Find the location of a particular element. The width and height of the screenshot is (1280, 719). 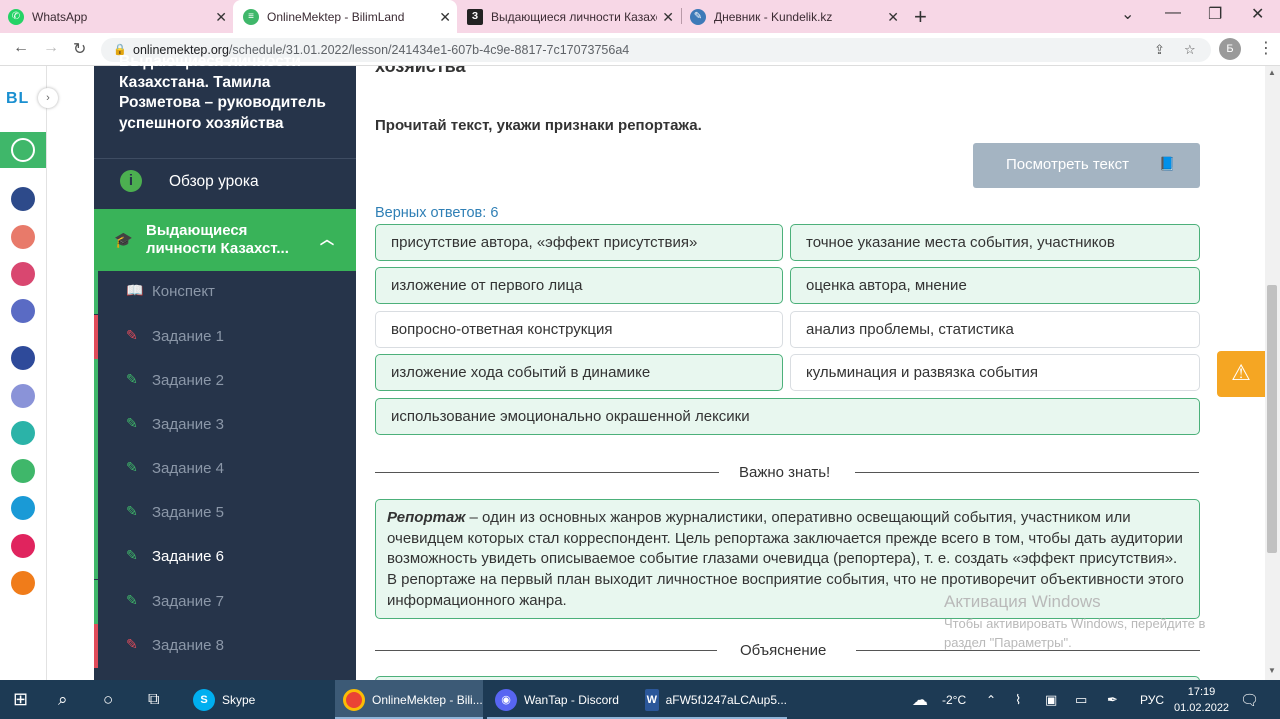

weather-cloud-icon: ☁ is located at coordinates (920, 699).